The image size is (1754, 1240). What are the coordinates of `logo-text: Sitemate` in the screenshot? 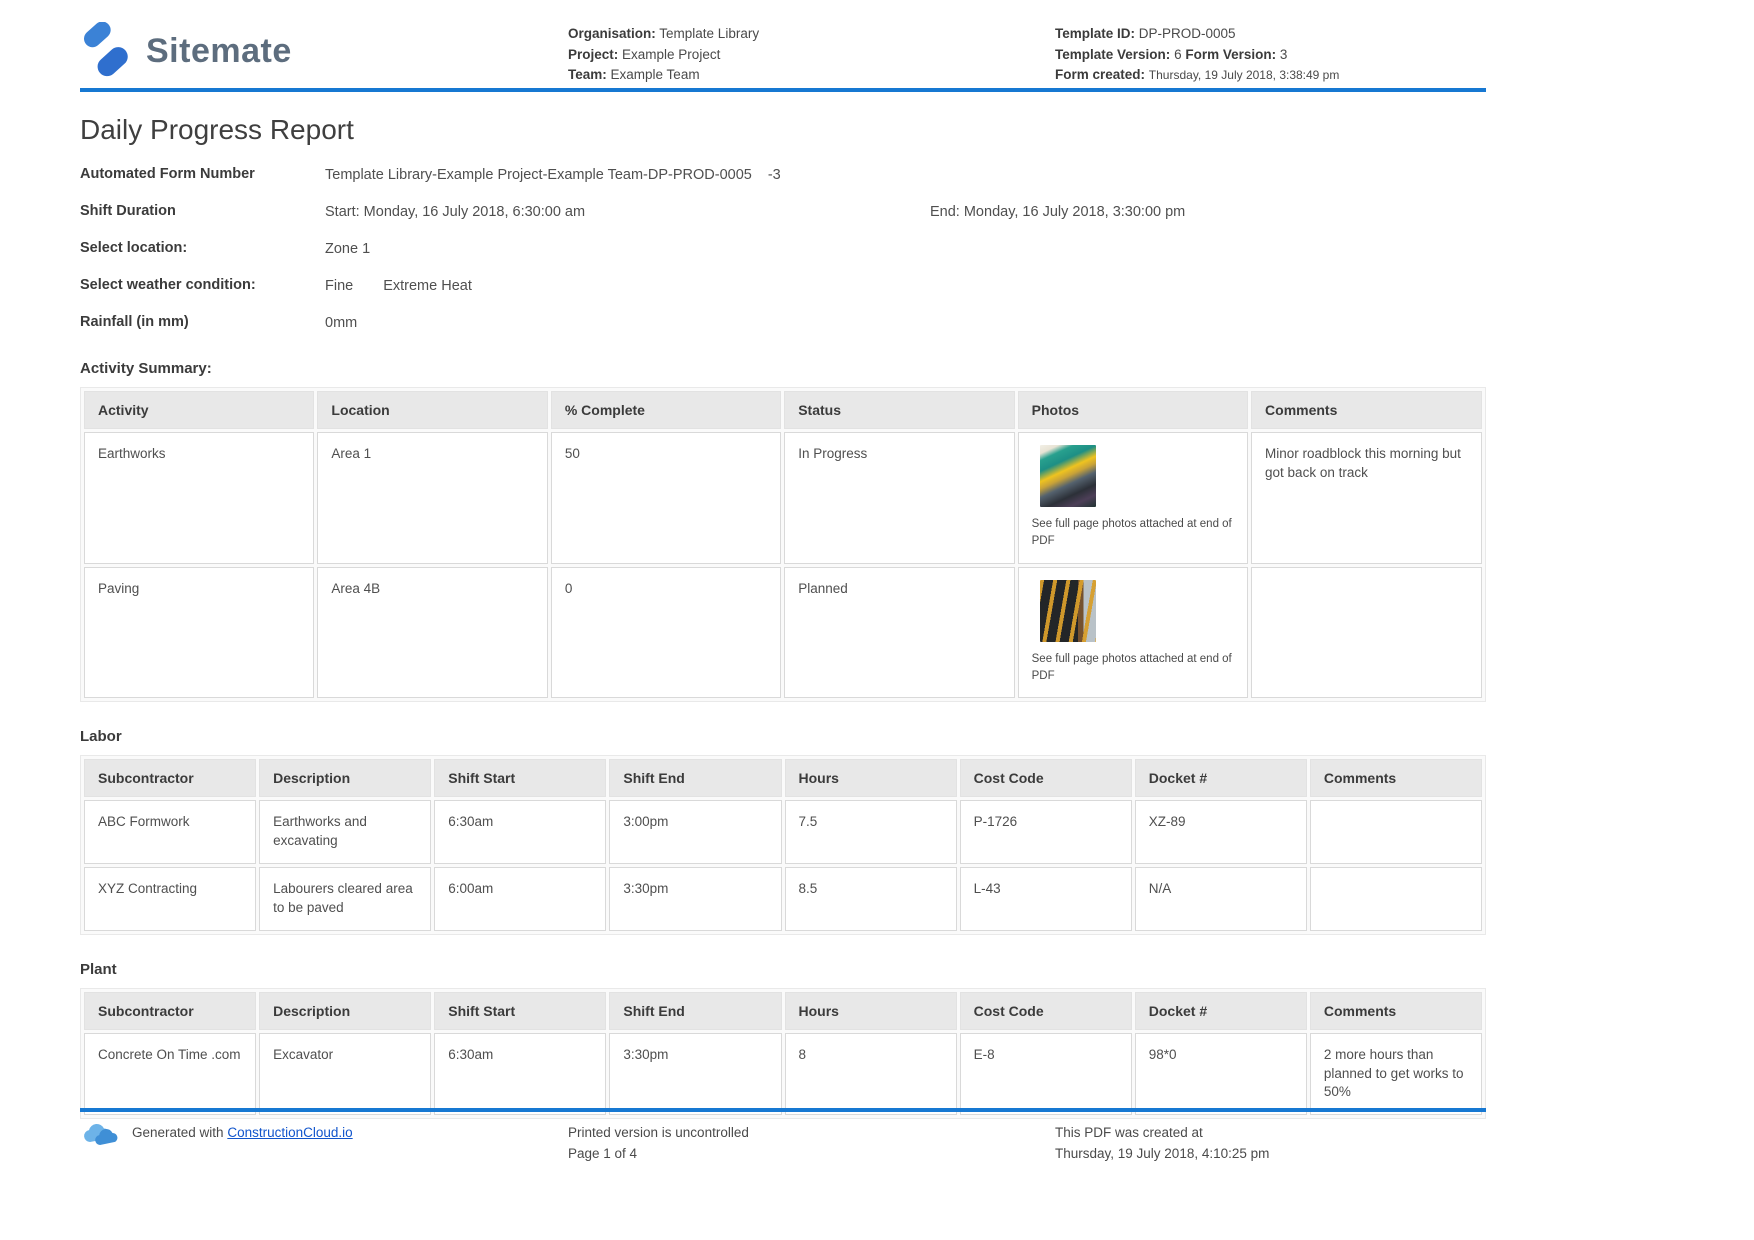 It's located at (219, 50).